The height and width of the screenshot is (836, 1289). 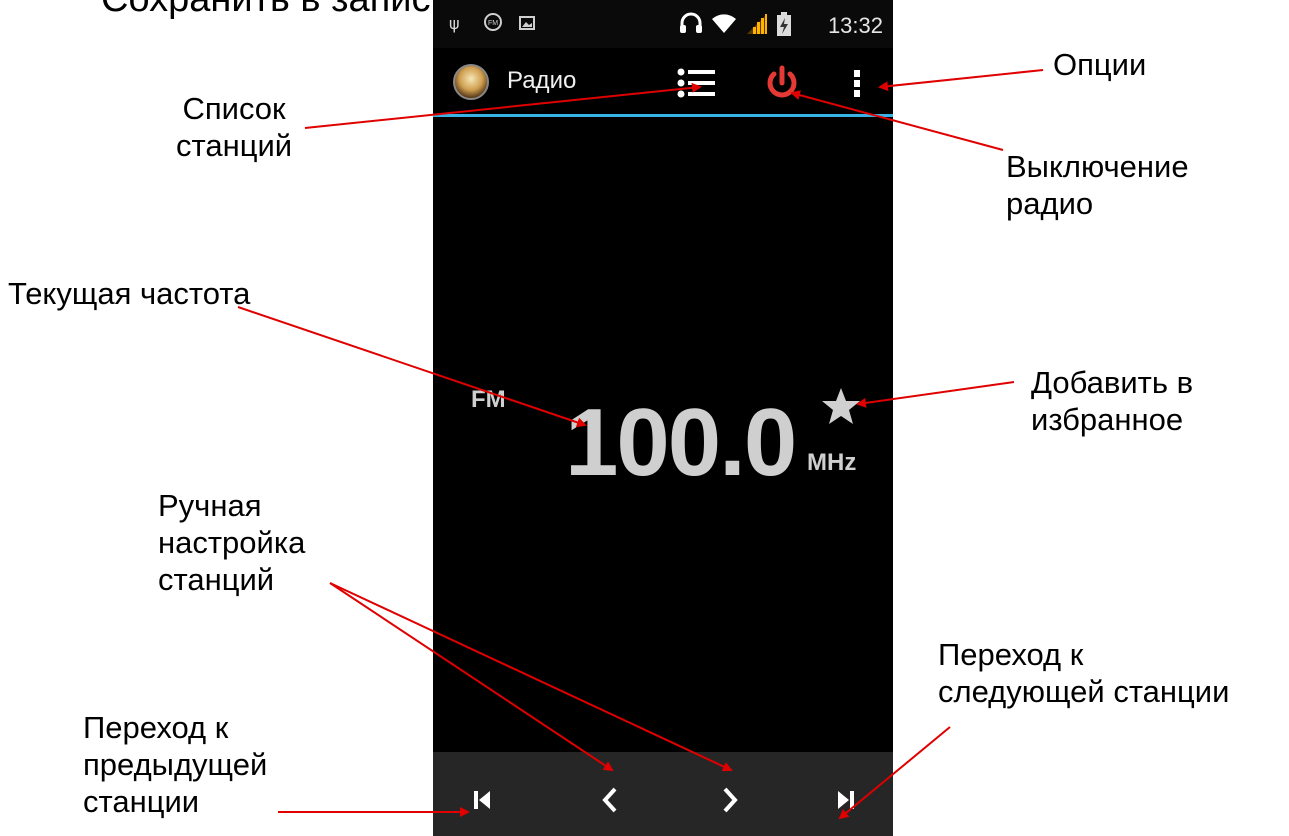 I want to click on headphones-icon, so click(x=691, y=25).